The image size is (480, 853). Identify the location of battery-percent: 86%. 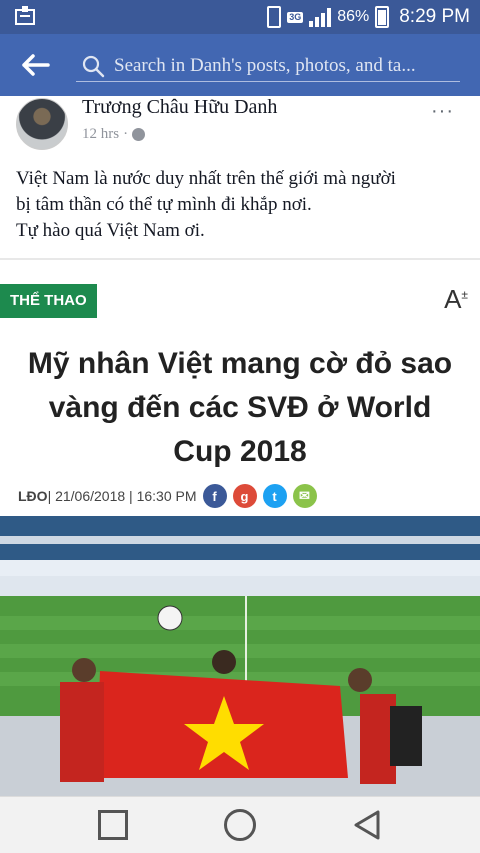
(353, 16).